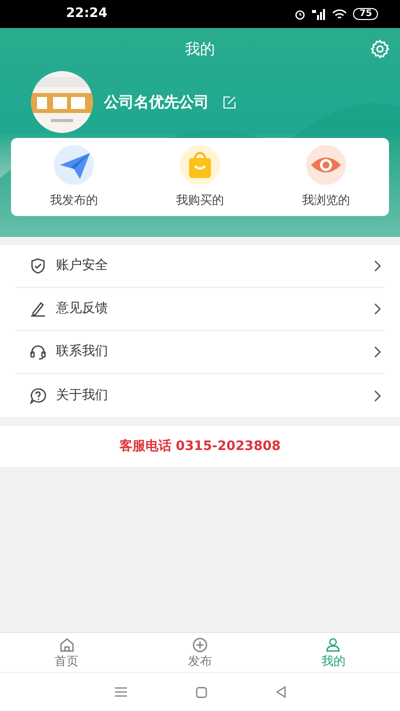  I want to click on home-button-icon, so click(201, 692).